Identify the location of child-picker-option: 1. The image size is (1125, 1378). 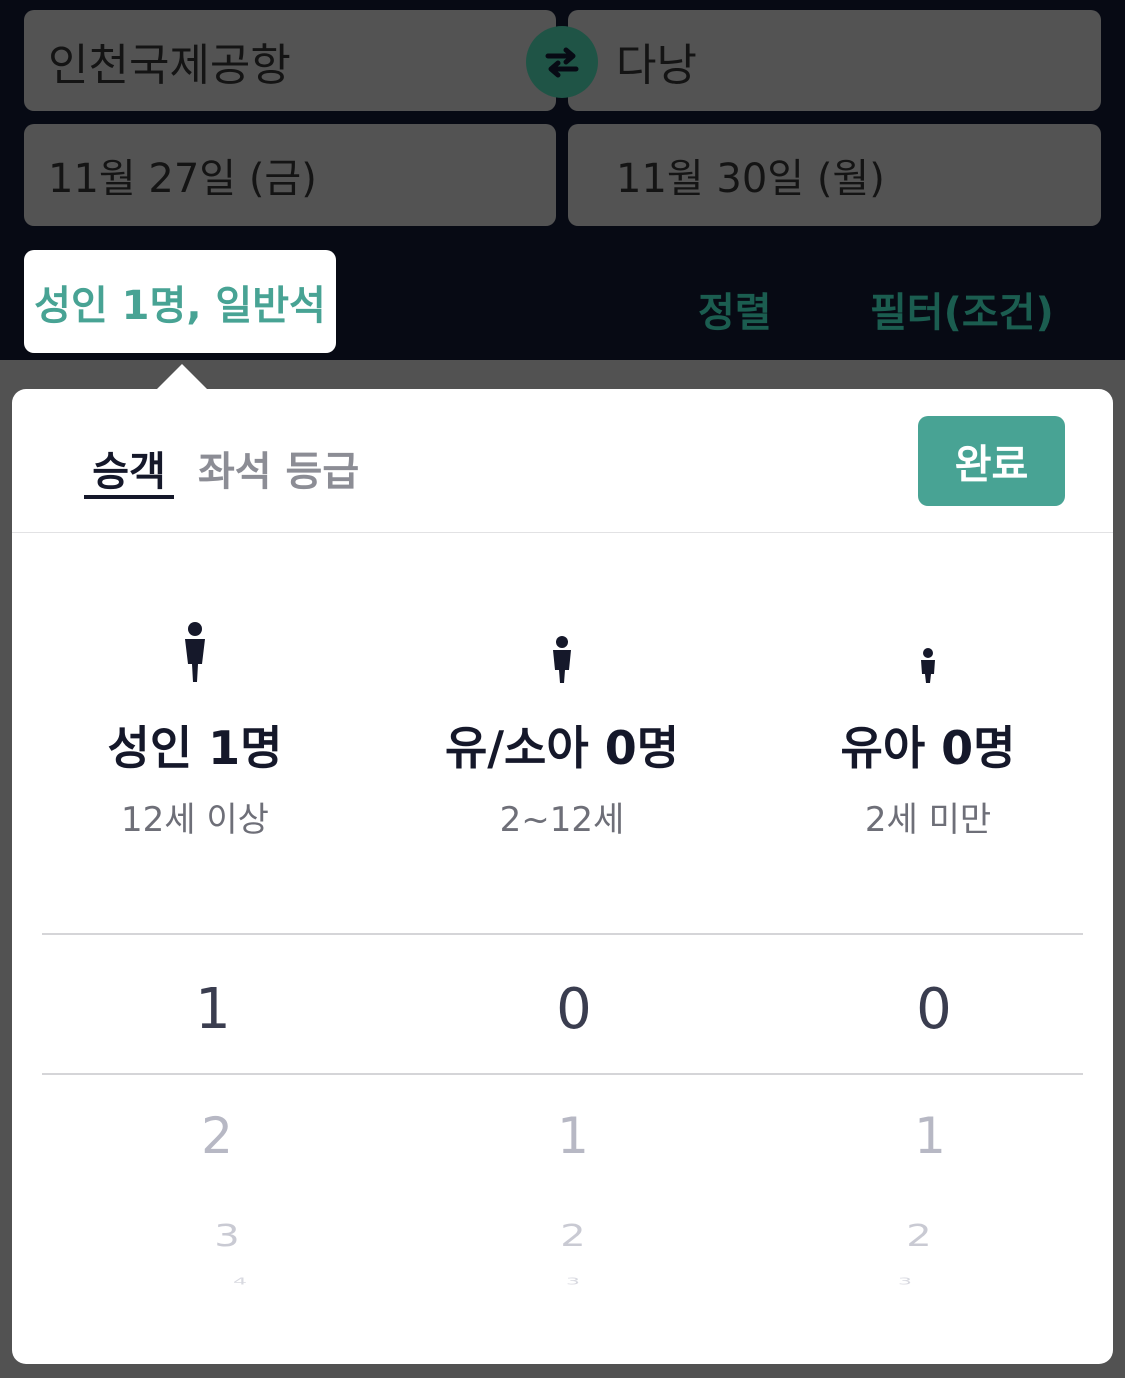
(573, 1136).